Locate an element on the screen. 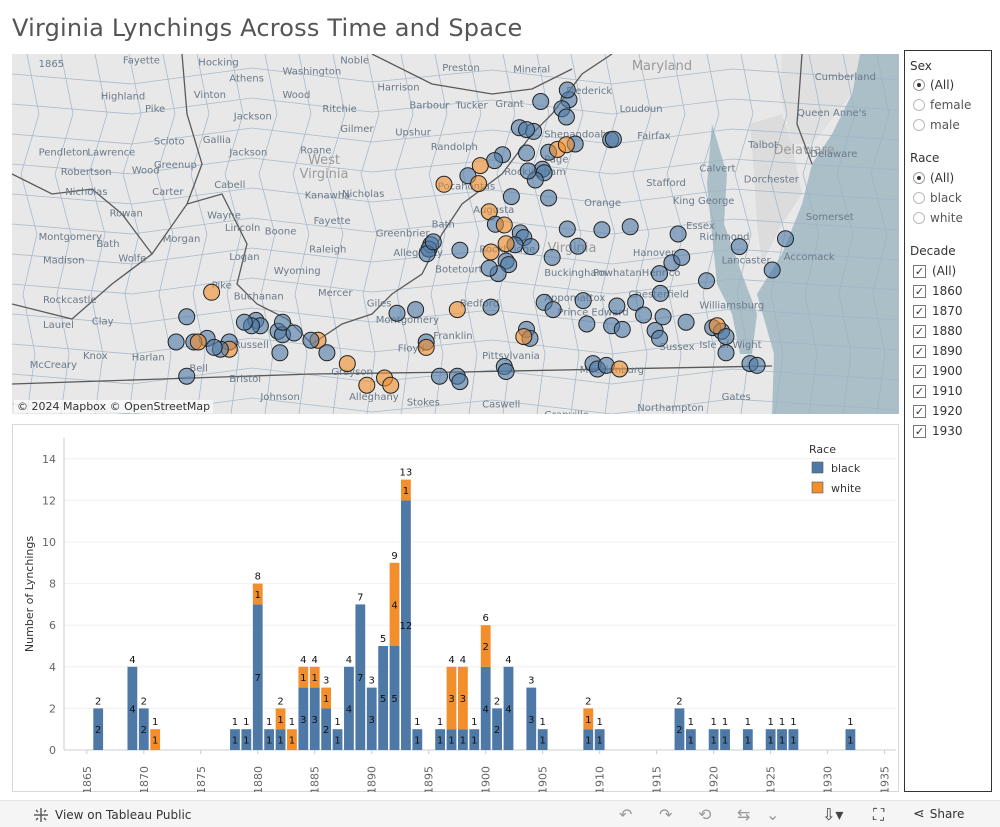 The width and height of the screenshot is (1000, 827). filter-decade-1930: ✓ 1930 is located at coordinates (938, 431).